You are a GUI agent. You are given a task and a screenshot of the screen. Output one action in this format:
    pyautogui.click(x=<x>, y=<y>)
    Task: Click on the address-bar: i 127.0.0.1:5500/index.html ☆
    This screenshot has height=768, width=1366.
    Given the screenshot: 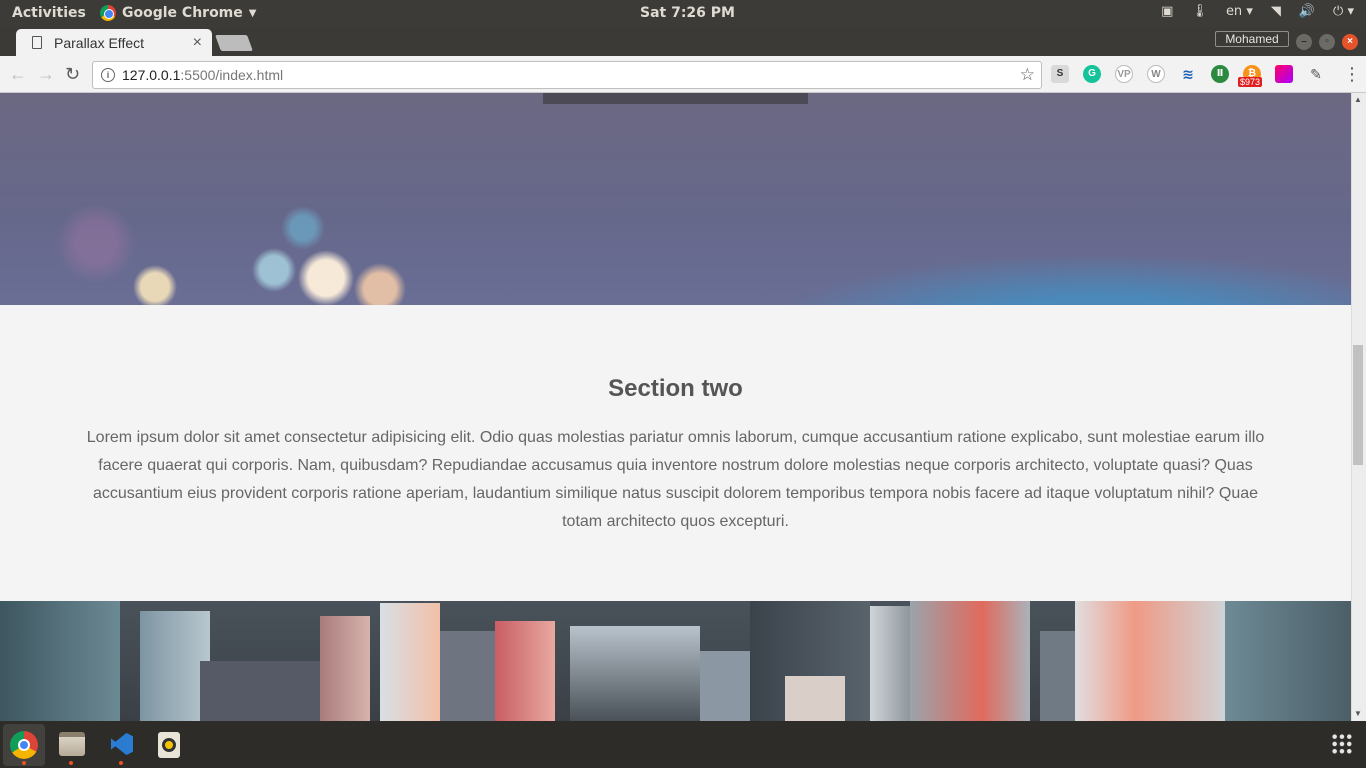 What is the action you would take?
    pyautogui.click(x=567, y=75)
    